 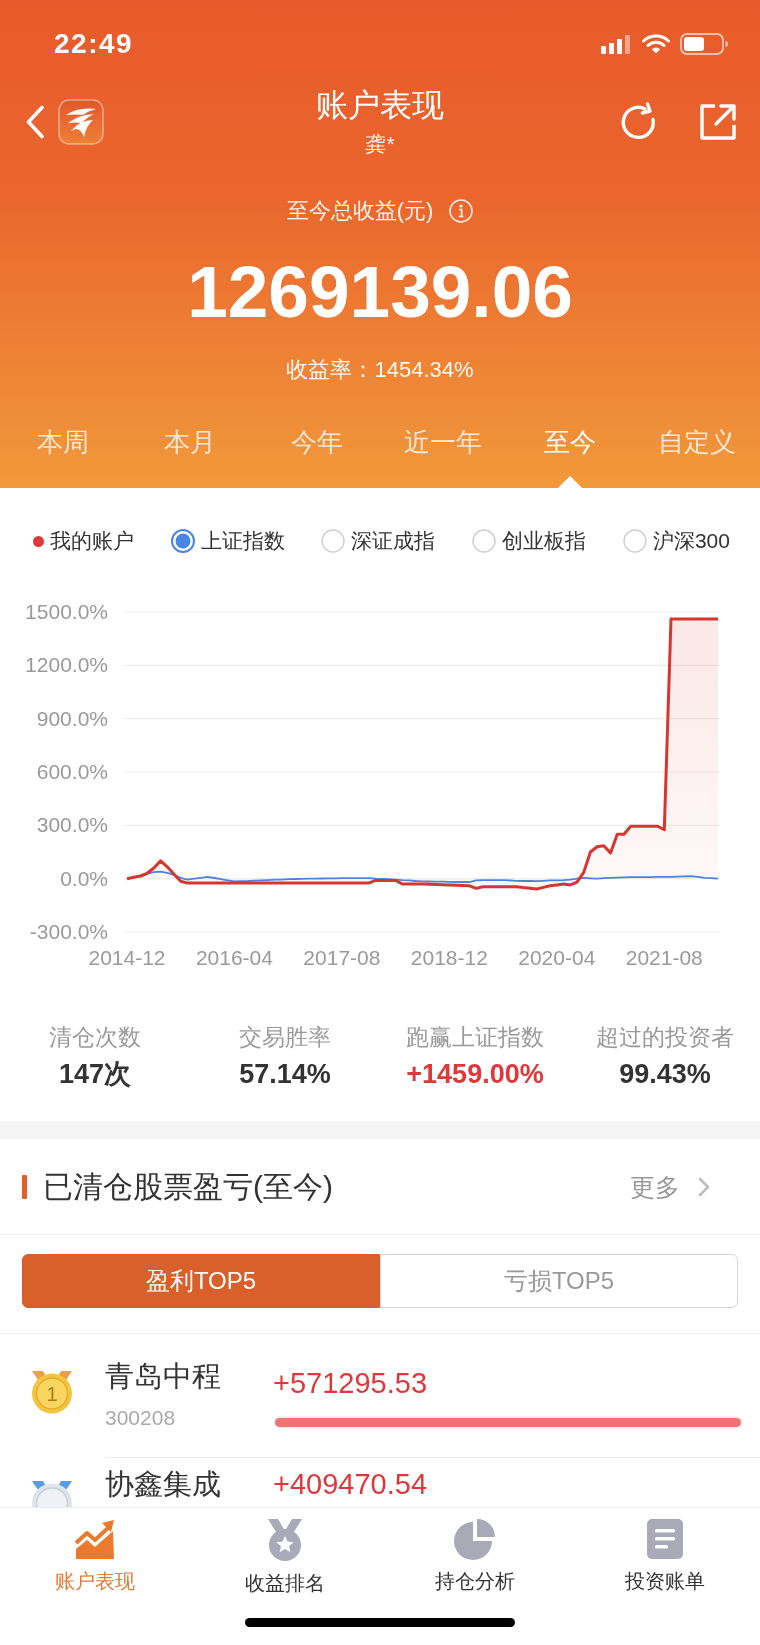 What do you see at coordinates (95, 1074) in the screenshot?
I see `stat-value: 147次` at bounding box center [95, 1074].